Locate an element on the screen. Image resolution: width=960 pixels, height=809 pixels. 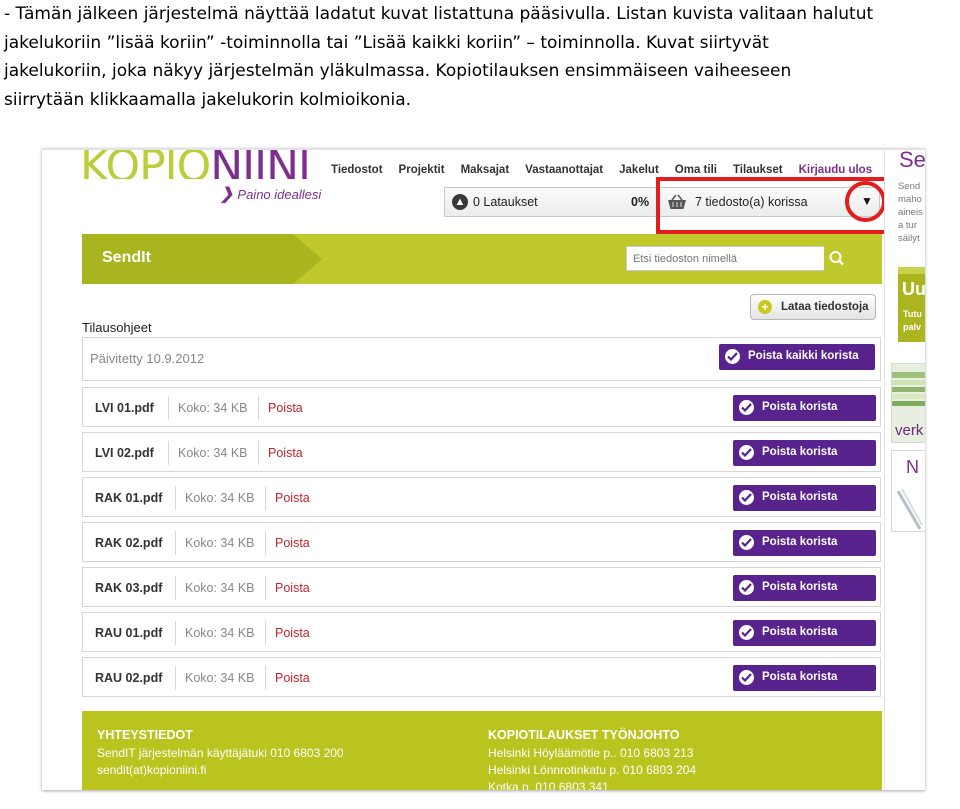
nav-item-recipients: Vastaanottajat is located at coordinates (564, 170).